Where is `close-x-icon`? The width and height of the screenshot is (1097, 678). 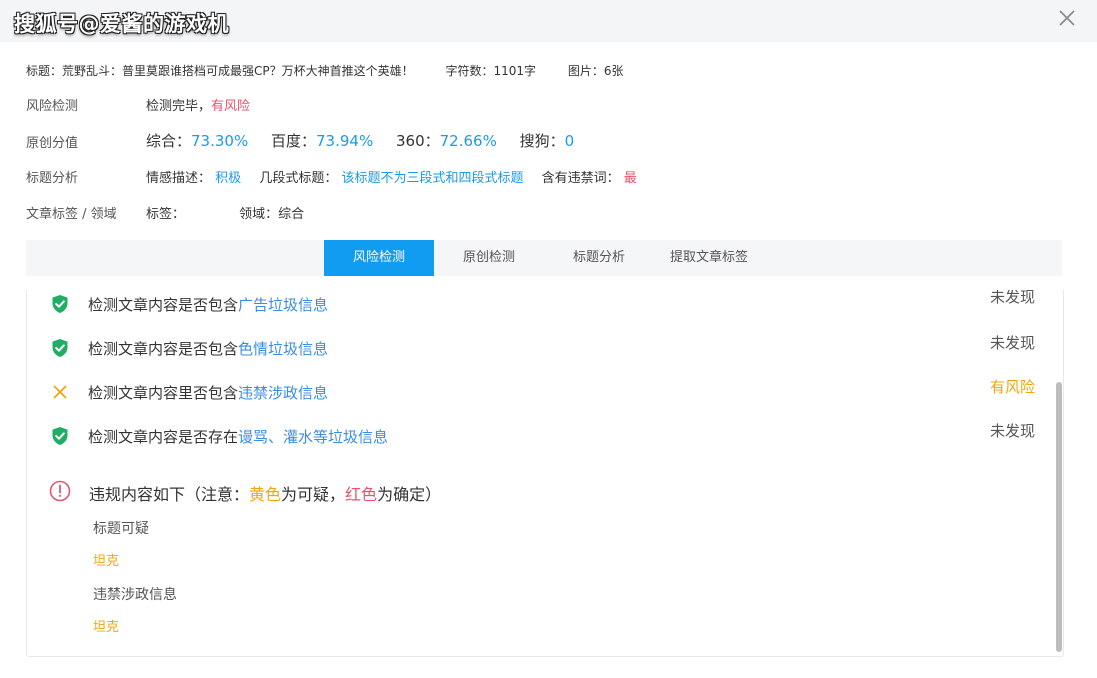
close-x-icon is located at coordinates (60, 392).